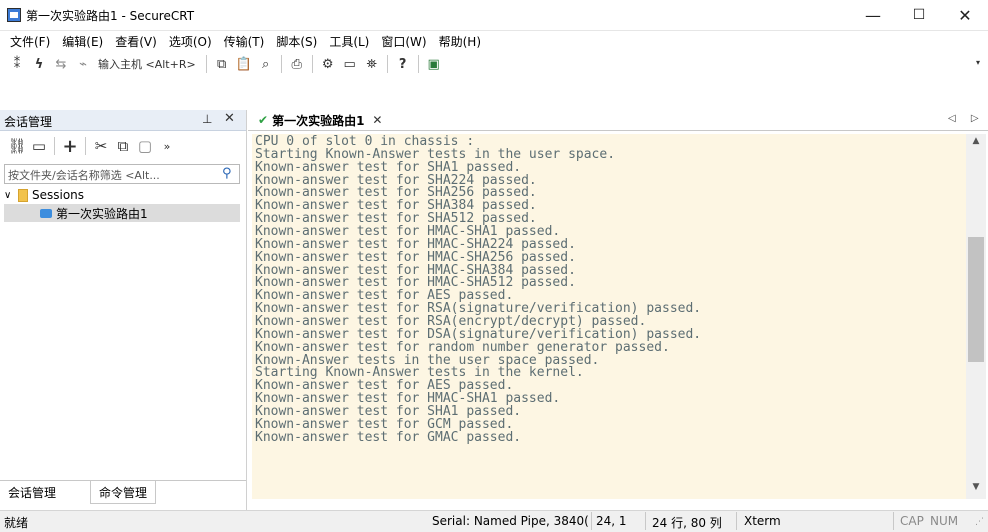 Image resolution: width=988 pixels, height=532 pixels. I want to click on title-bar: 第一次实验路由1 - SecureCRT — ☐ ✕, so click(494, 15).